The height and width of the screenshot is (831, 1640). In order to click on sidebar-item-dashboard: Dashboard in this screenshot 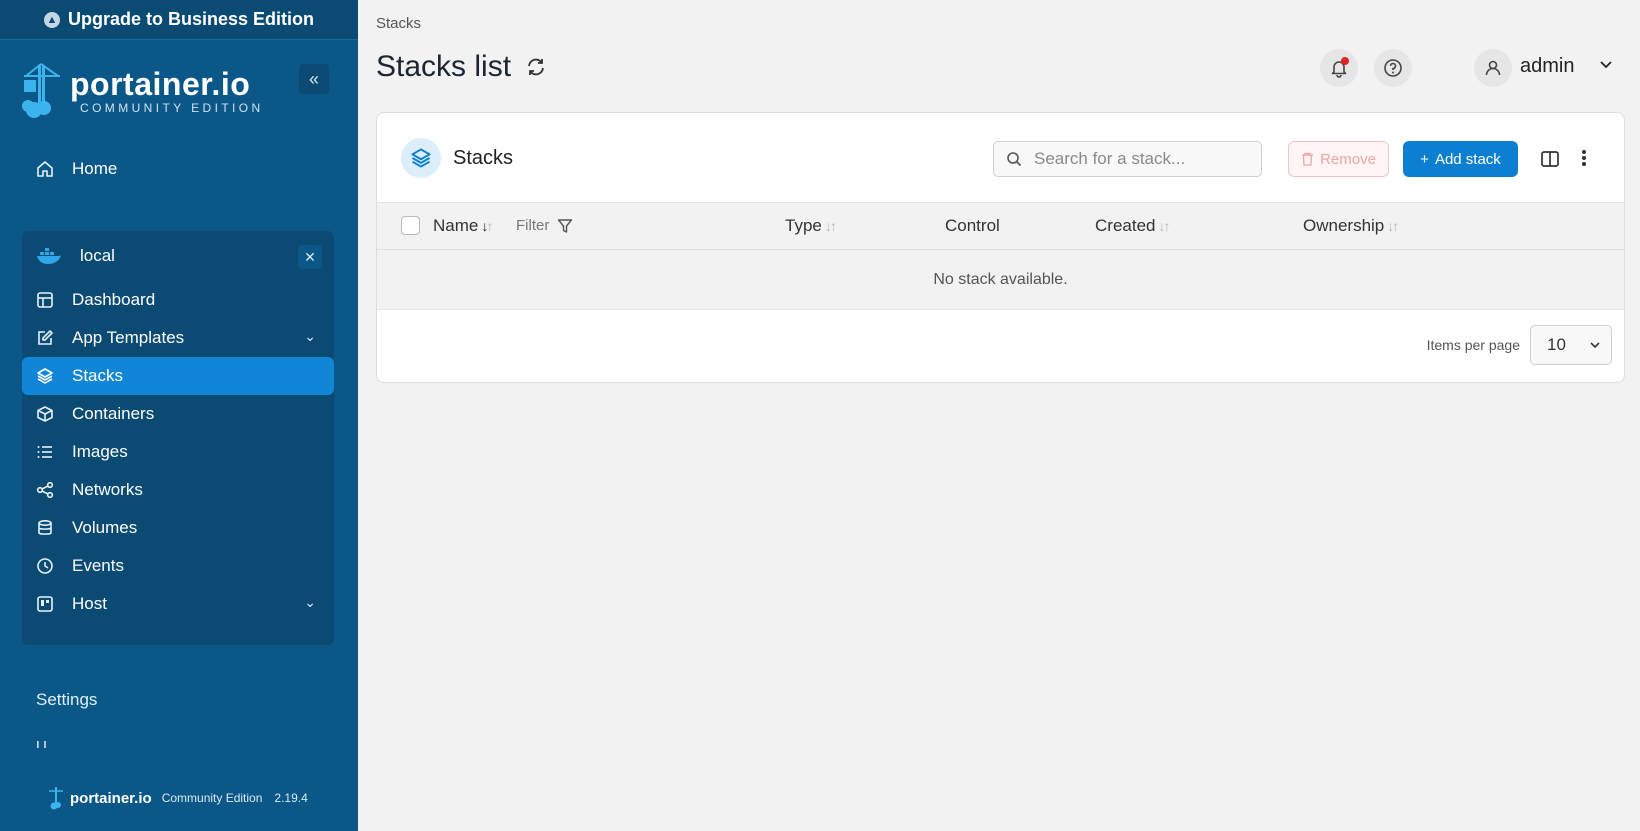, I will do `click(178, 300)`.